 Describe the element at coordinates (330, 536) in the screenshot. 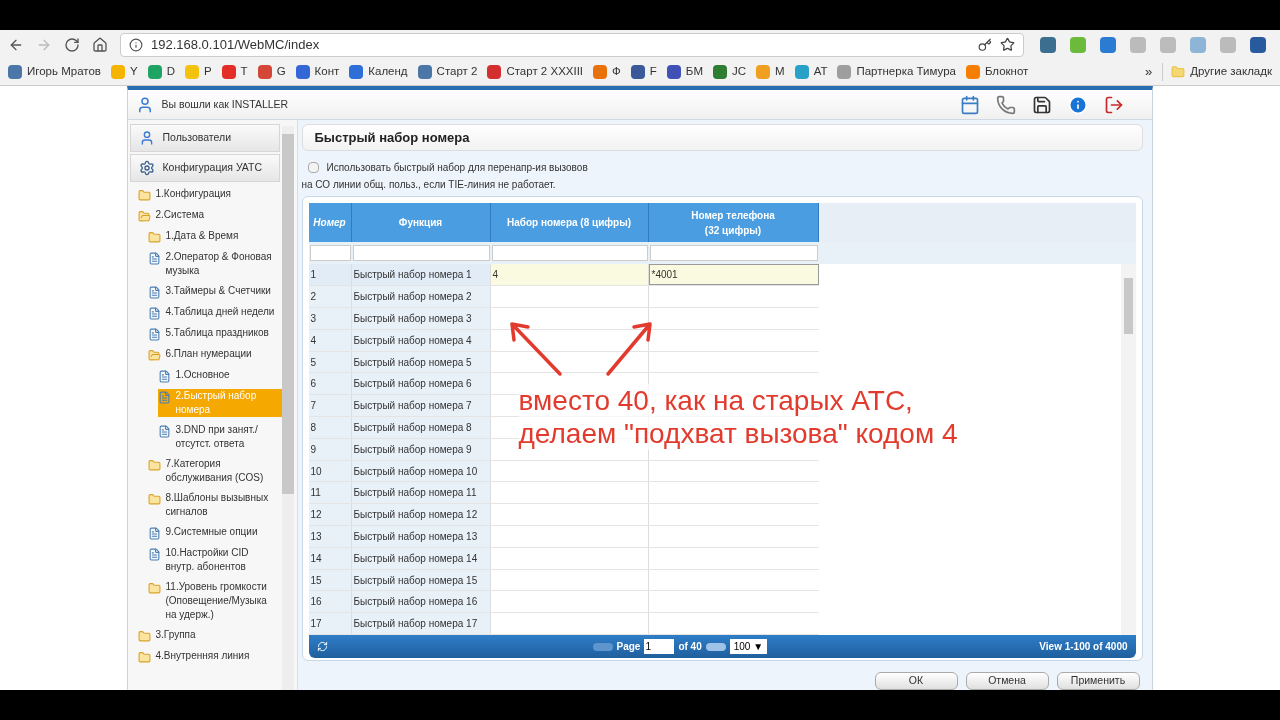

I see `row-number: 13` at that location.